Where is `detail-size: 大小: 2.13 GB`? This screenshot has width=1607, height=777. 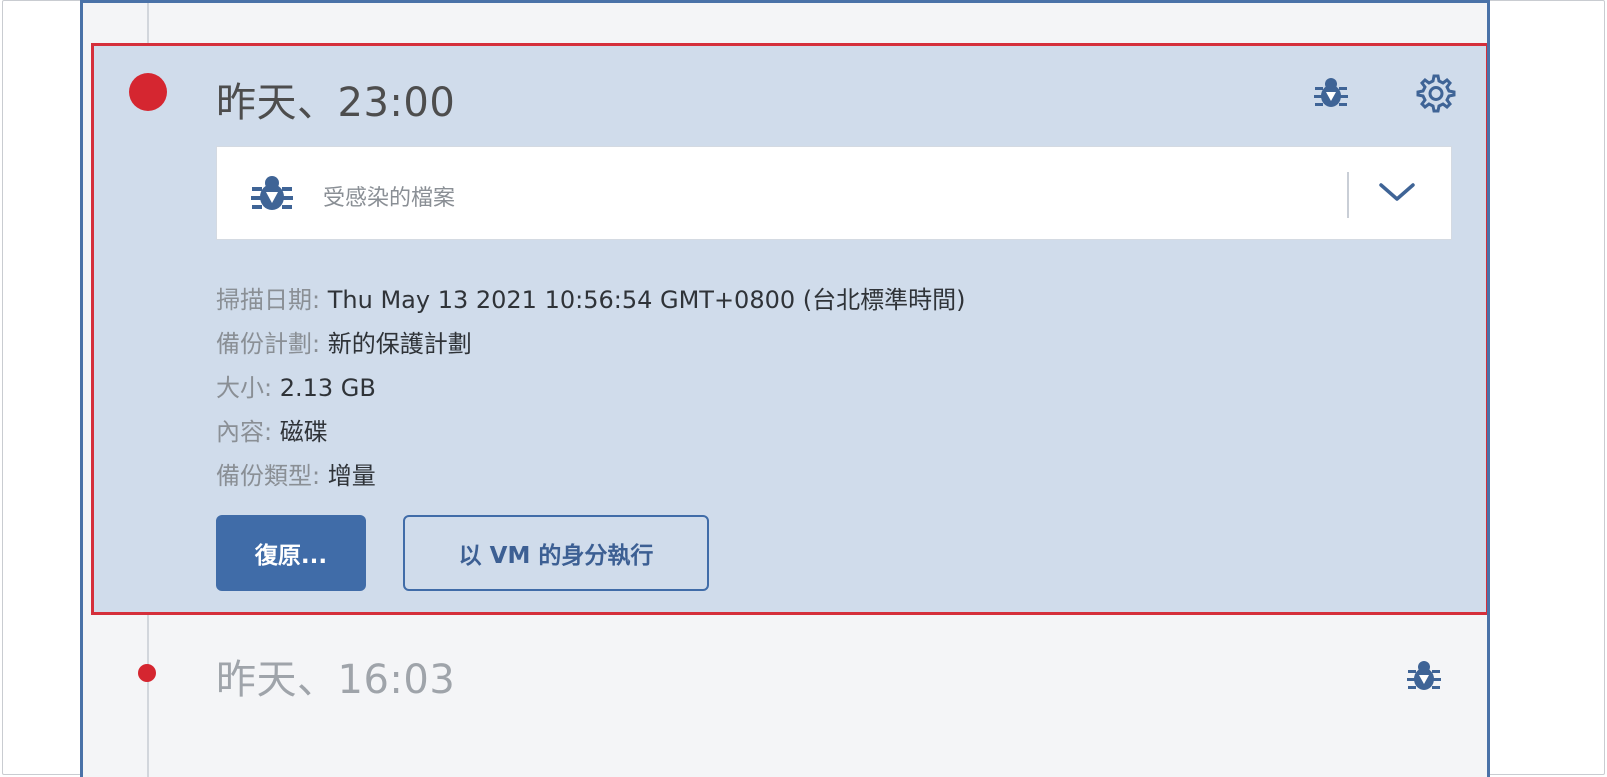
detail-size: 大小: 2.13 GB is located at coordinates (296, 385).